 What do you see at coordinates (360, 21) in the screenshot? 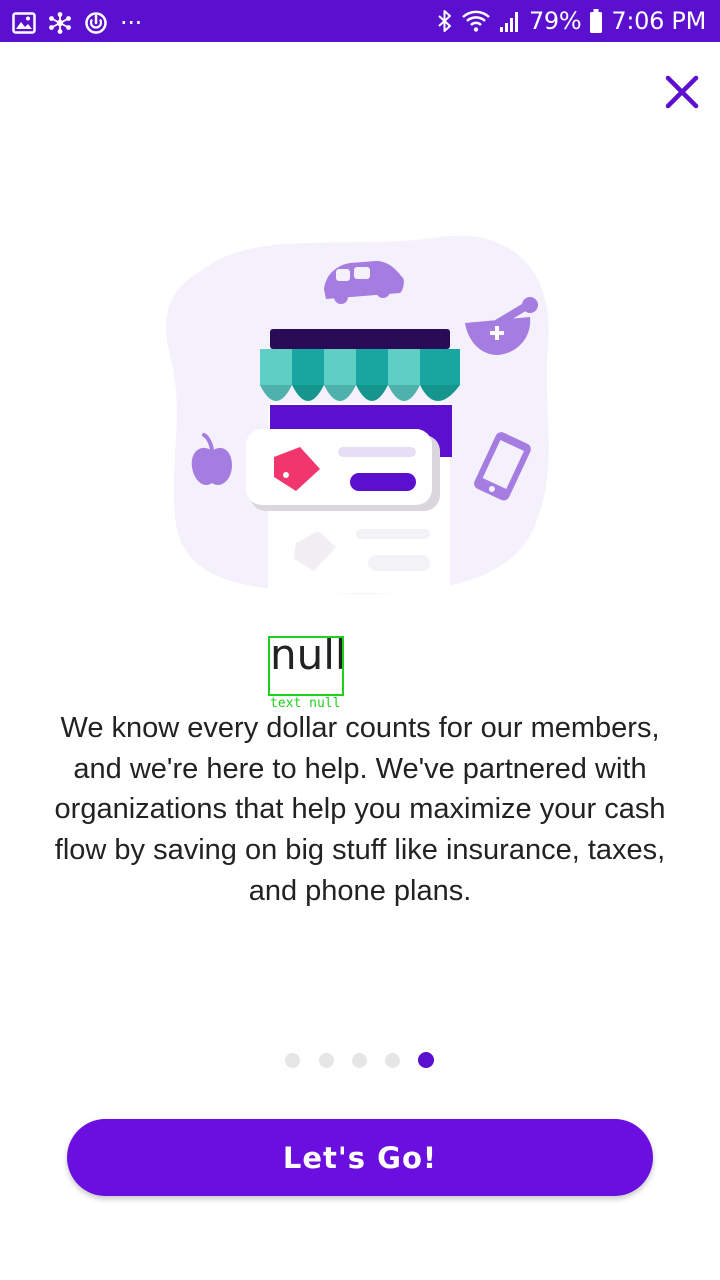
I see `status-bar: ··· 79% 7:06 PM` at bounding box center [360, 21].